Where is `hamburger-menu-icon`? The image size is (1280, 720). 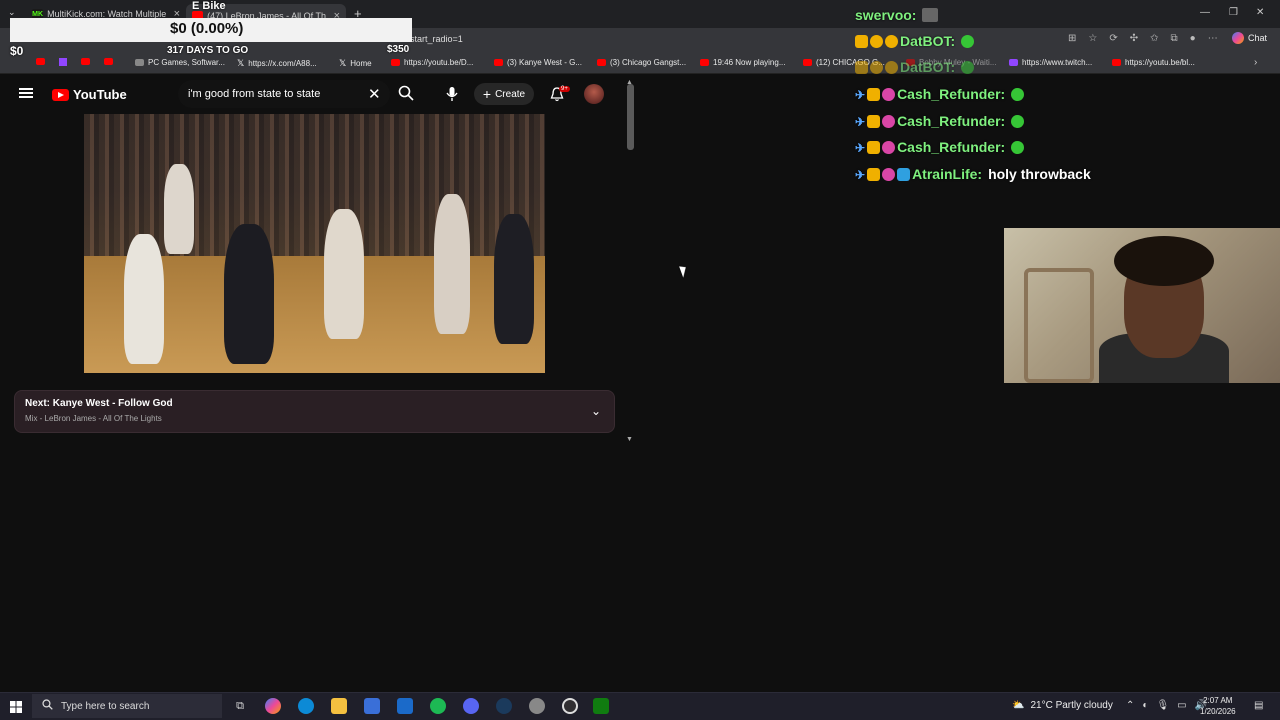
hamburger-menu-icon is located at coordinates (26, 93).